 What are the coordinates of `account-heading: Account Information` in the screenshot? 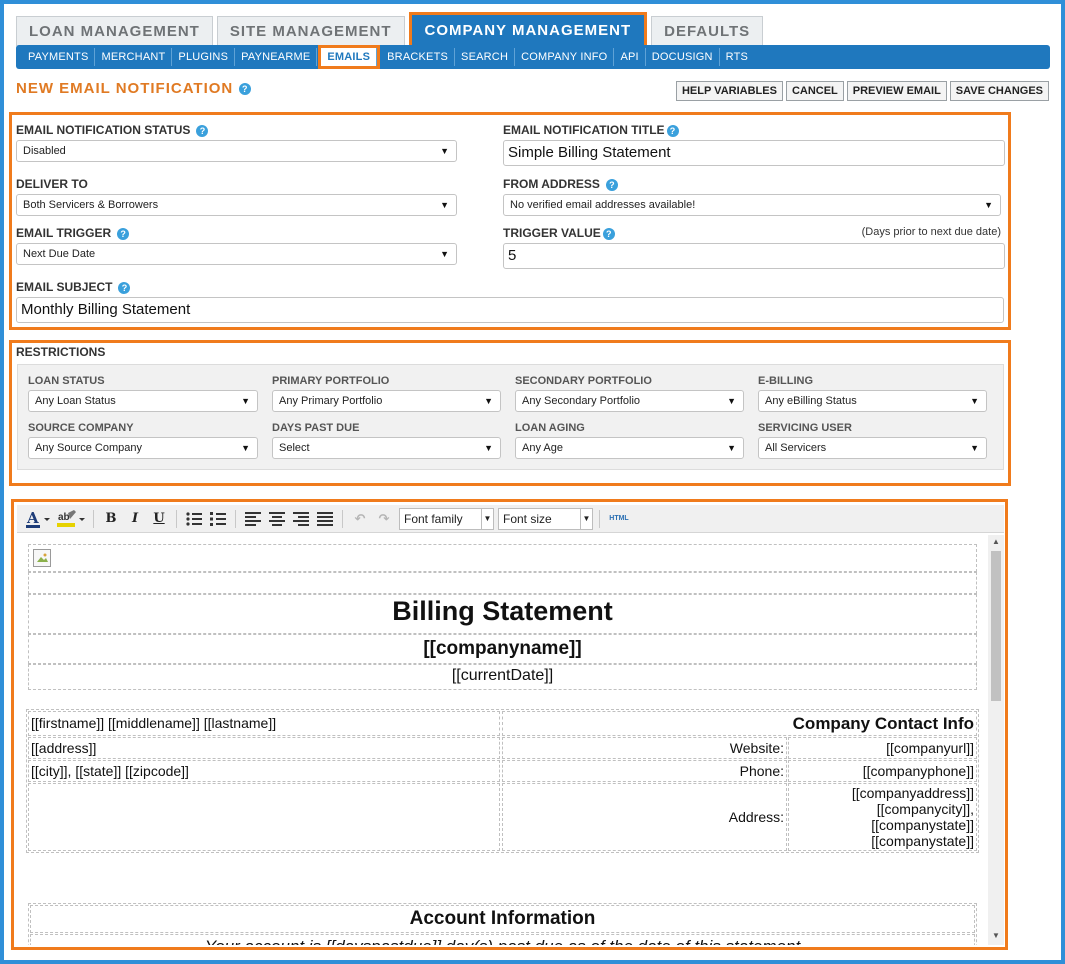 It's located at (502, 918).